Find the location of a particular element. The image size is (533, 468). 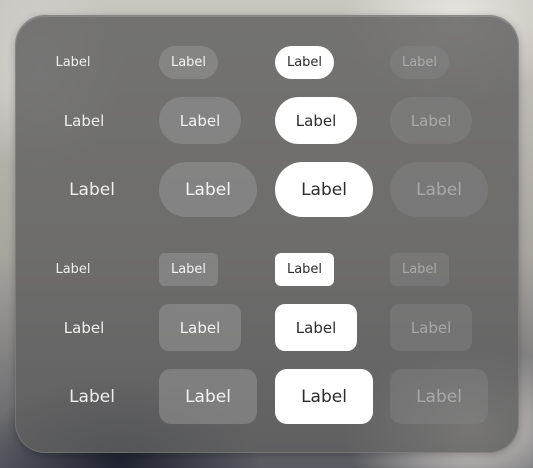

tinted-capsule-button-large: Label is located at coordinates (208, 189).